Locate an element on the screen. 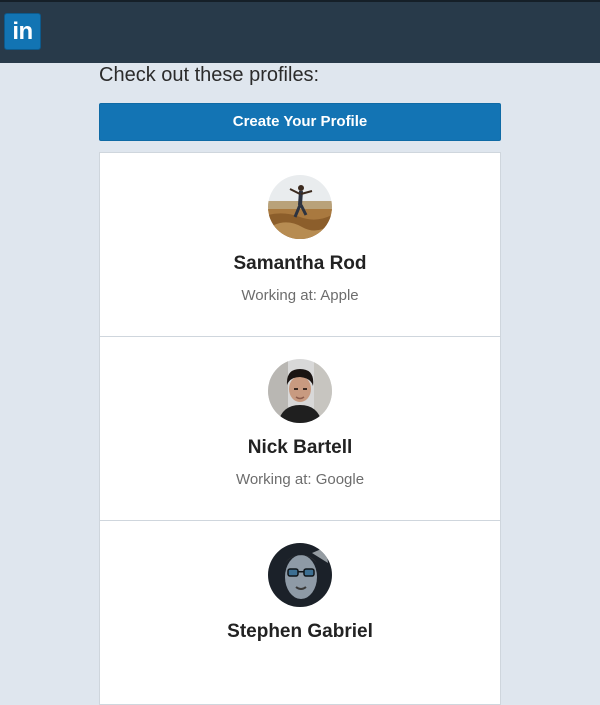  profile-name: Nick Bartell is located at coordinates (300, 448).